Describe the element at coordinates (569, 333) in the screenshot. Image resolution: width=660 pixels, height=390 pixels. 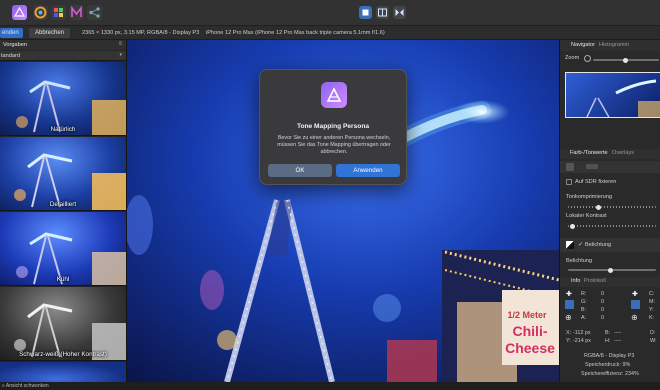
I see `x-label: X:` at that location.